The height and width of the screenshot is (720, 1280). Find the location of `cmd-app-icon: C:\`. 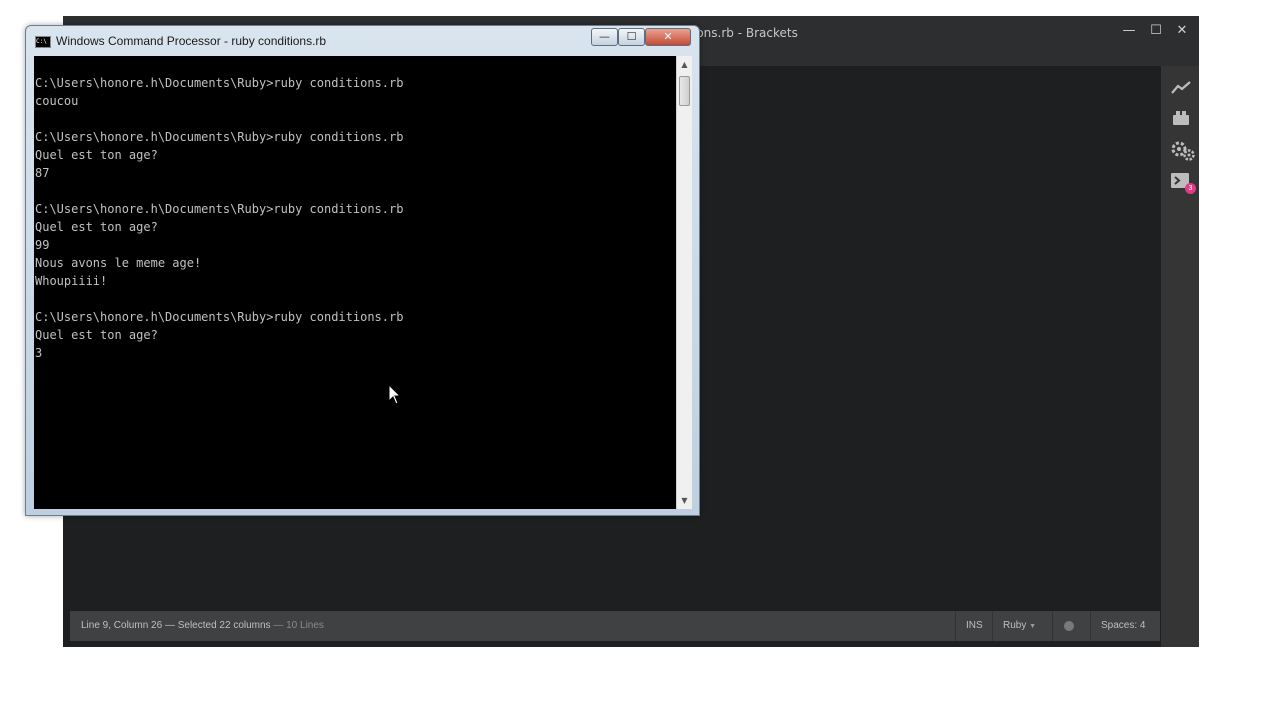

cmd-app-icon: C:\ is located at coordinates (43, 42).